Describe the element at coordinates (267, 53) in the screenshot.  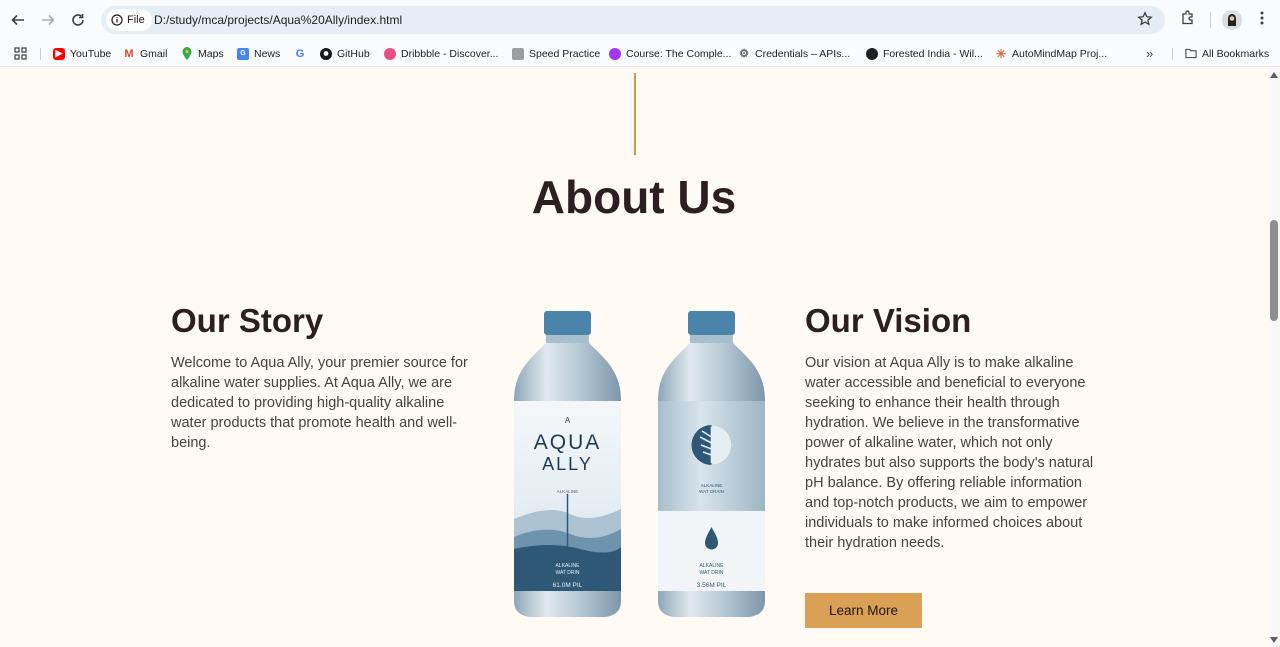
I see `bookmark-label: News` at that location.